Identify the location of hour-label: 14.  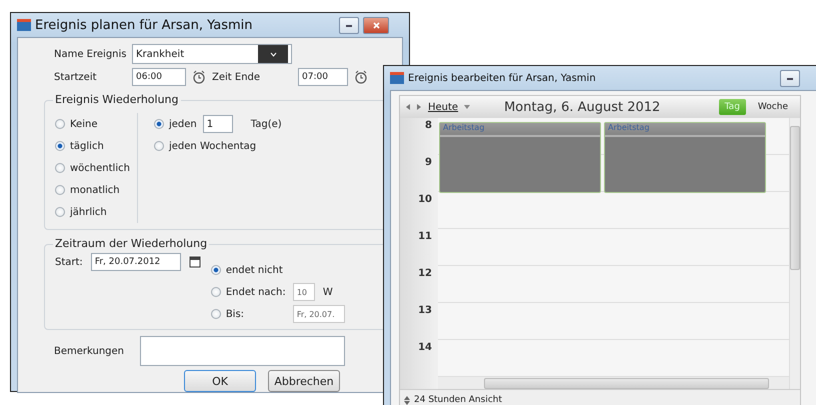
(425, 348).